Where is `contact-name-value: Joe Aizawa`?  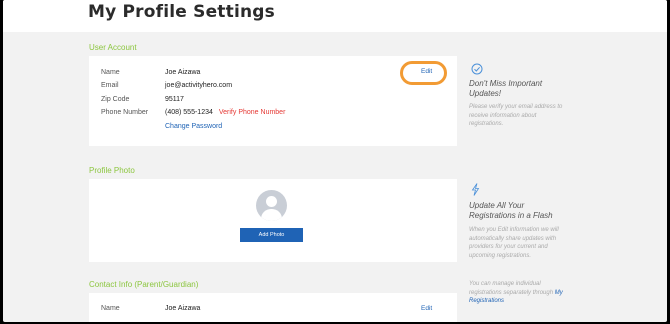
contact-name-value: Joe Aizawa is located at coordinates (183, 308).